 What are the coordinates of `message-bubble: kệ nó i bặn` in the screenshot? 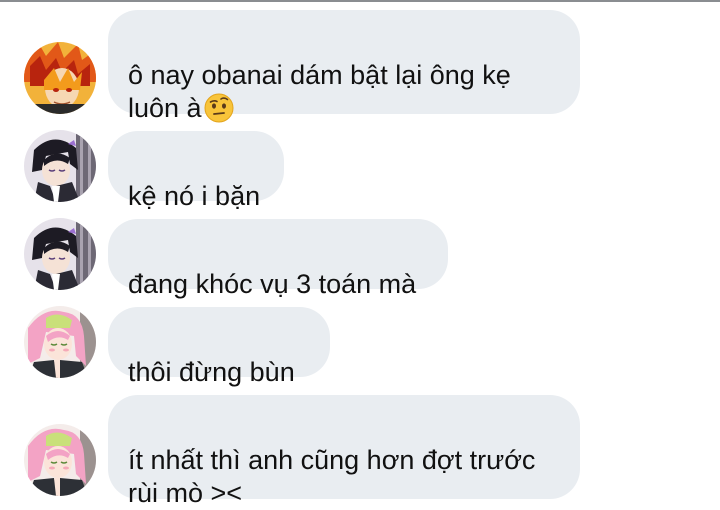 It's located at (196, 171).